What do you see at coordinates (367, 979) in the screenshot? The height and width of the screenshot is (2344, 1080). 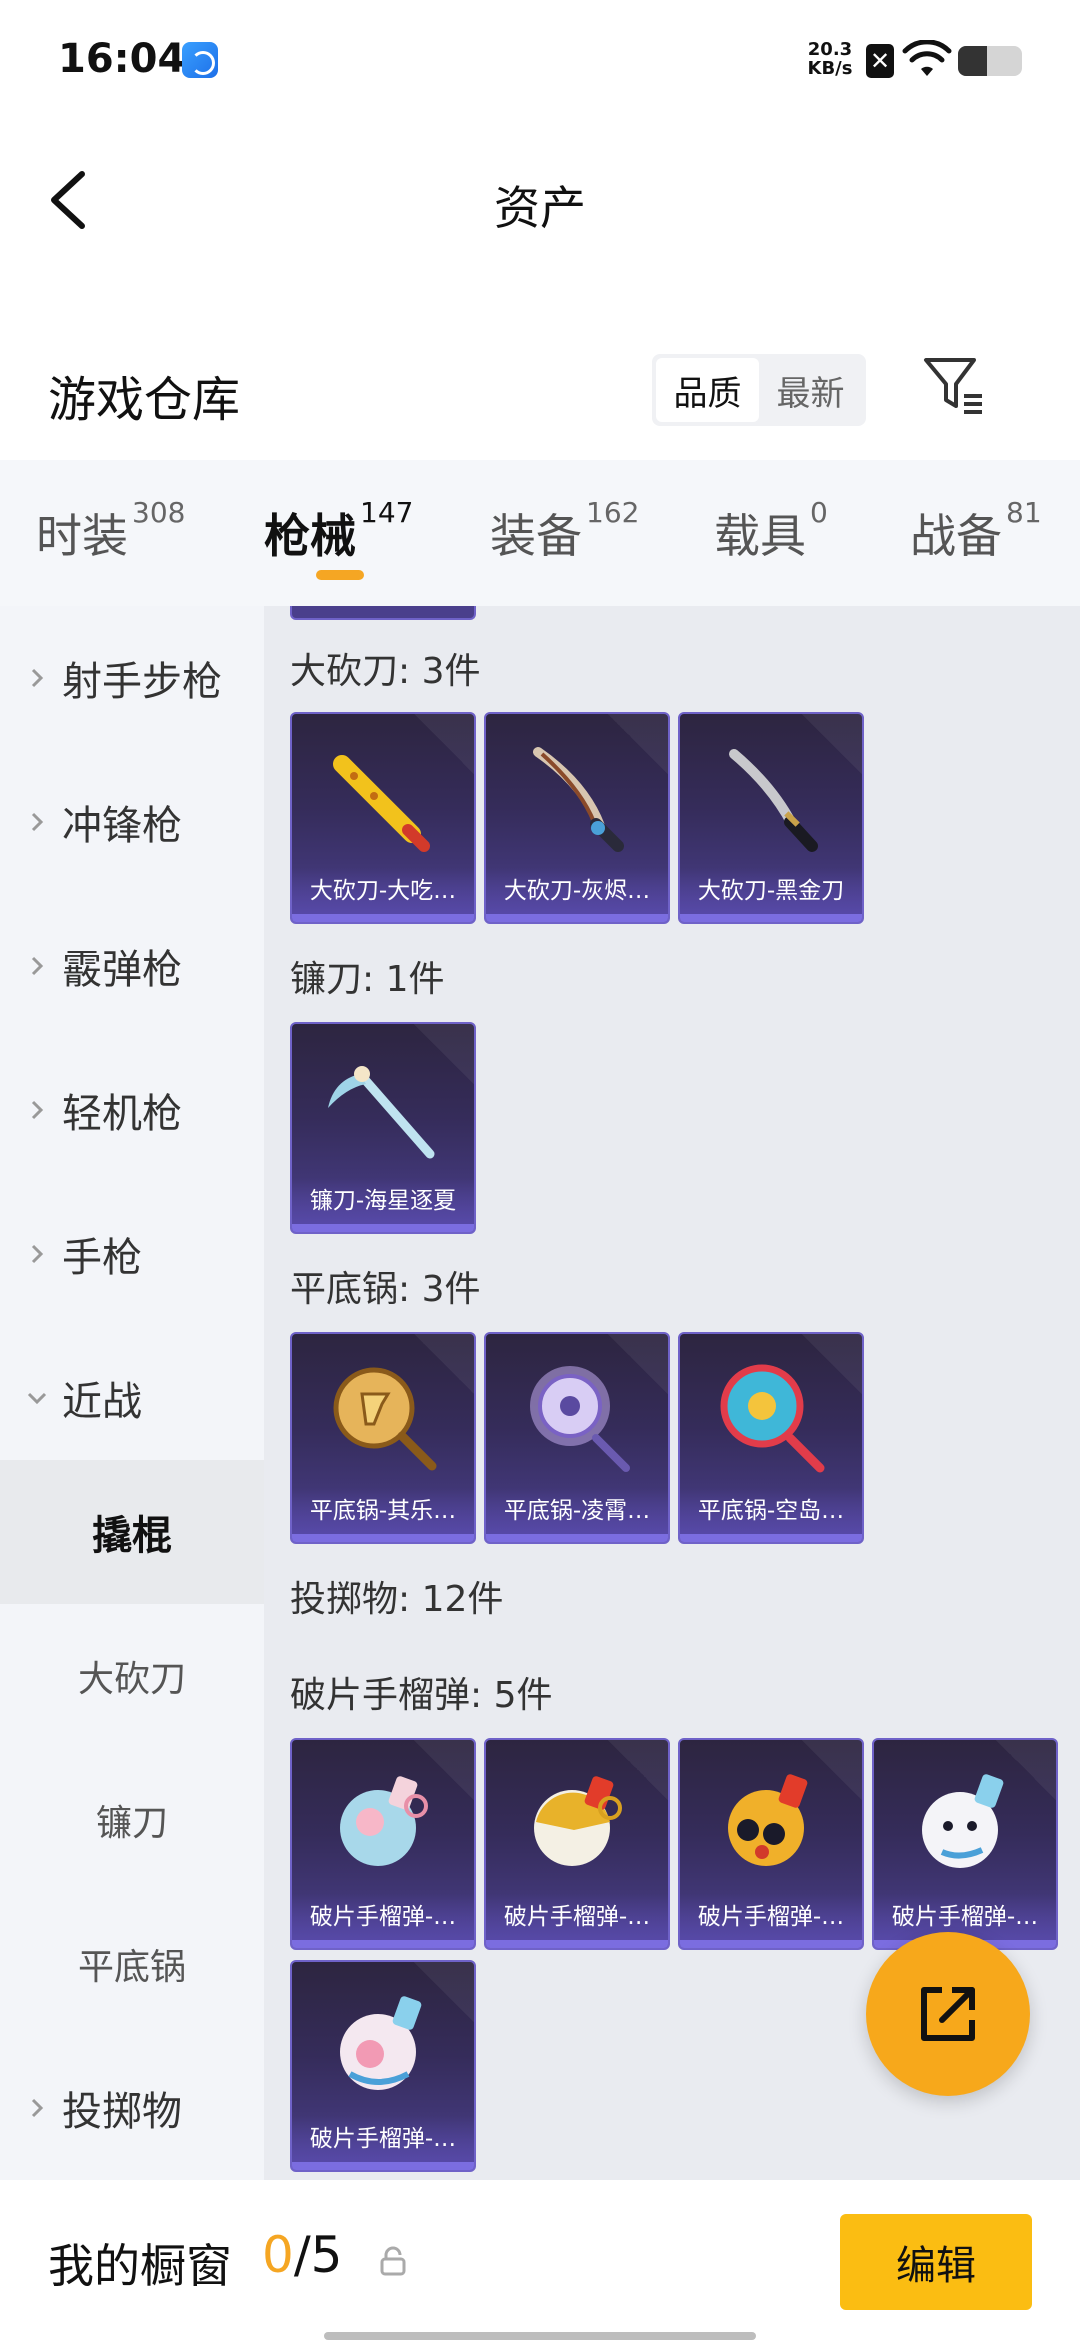 I see `section-title-sickle: 镰刀: 1件` at bounding box center [367, 979].